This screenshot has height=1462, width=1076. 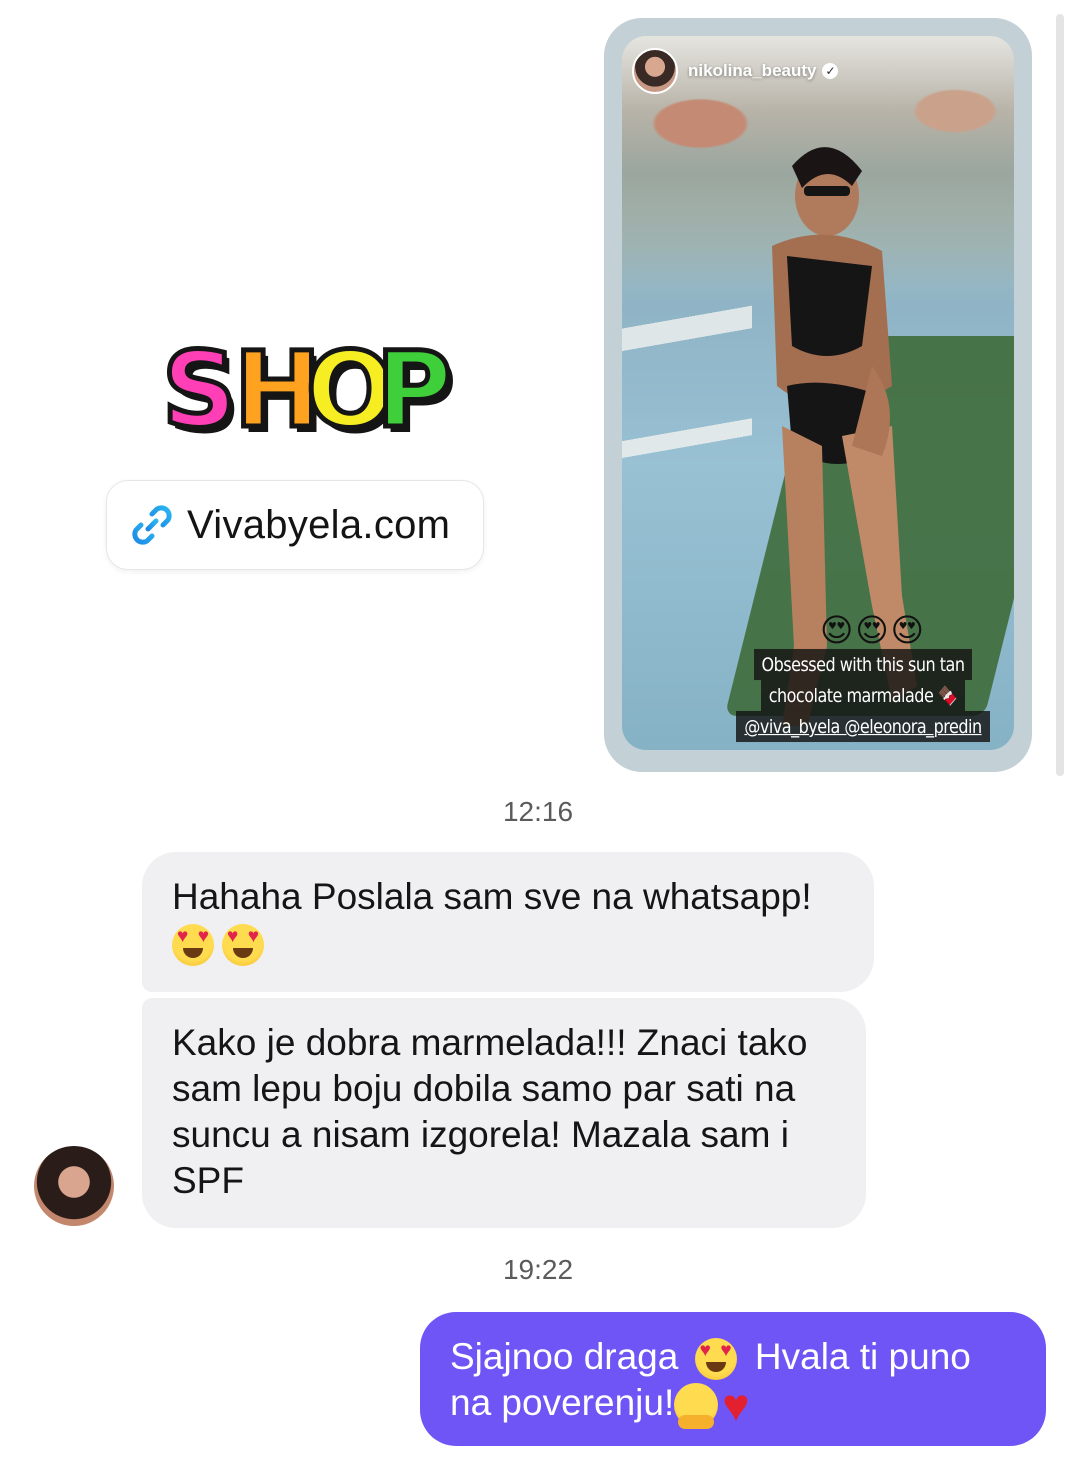 What do you see at coordinates (873, 630) in the screenshot?
I see `story-emojis: 😍😍😍` at bounding box center [873, 630].